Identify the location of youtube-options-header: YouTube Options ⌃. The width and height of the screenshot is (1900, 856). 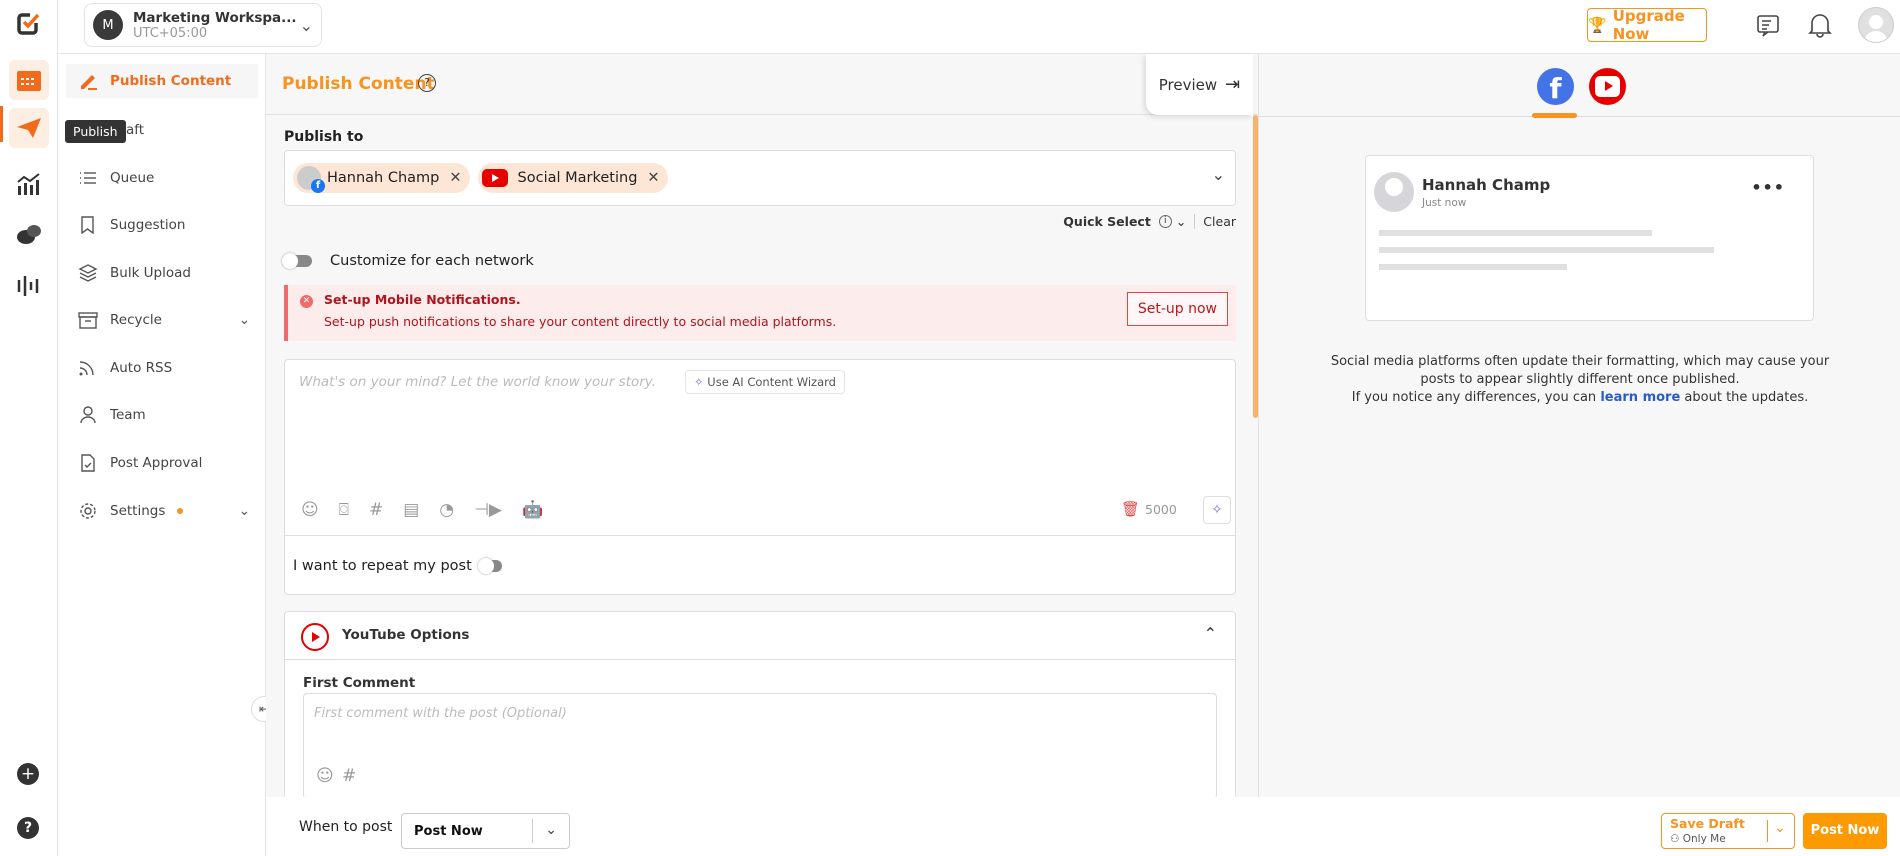
(760, 636).